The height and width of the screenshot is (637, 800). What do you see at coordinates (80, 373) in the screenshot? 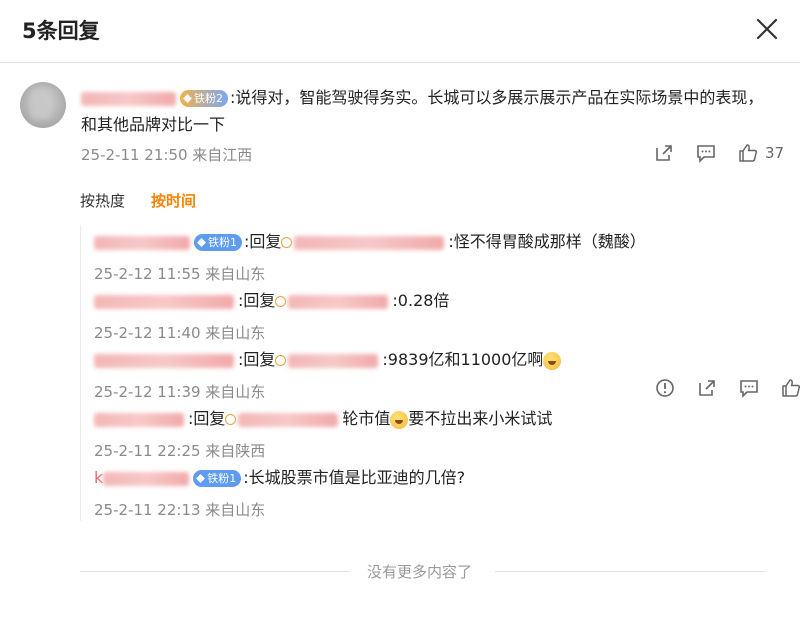
I see `reply-divider` at bounding box center [80, 373].